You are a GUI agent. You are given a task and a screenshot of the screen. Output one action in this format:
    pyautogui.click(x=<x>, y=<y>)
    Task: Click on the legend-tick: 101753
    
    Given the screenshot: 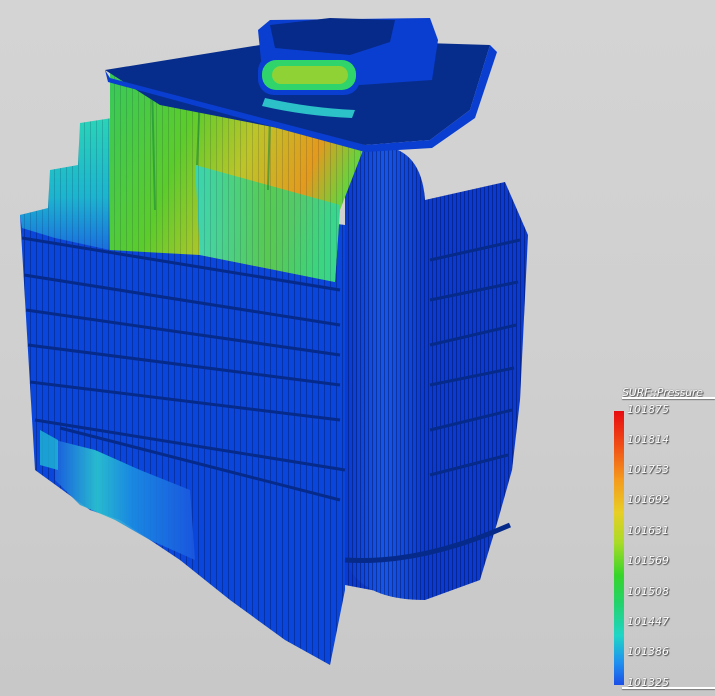 What is the action you would take?
    pyautogui.click(x=648, y=469)
    